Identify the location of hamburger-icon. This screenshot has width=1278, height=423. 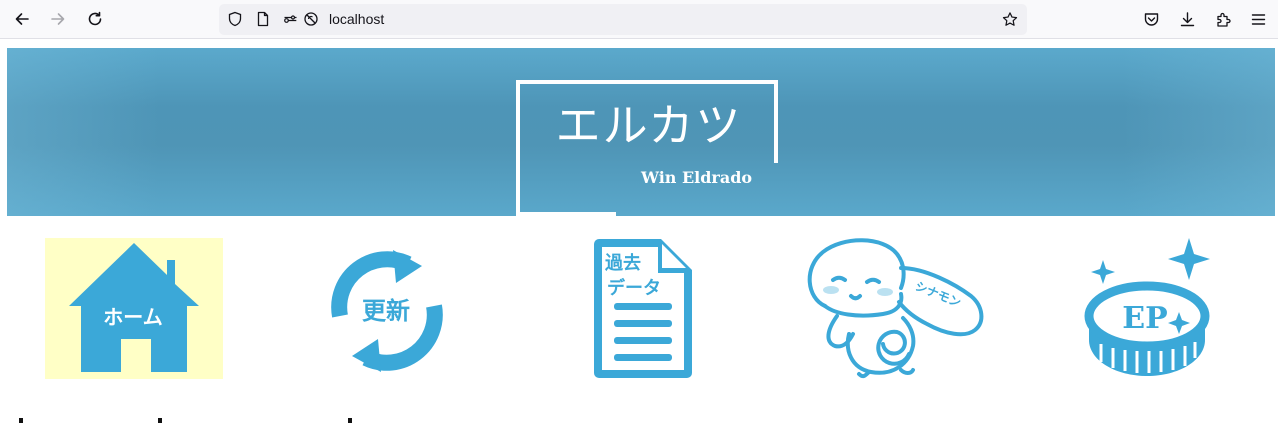
(1258, 19).